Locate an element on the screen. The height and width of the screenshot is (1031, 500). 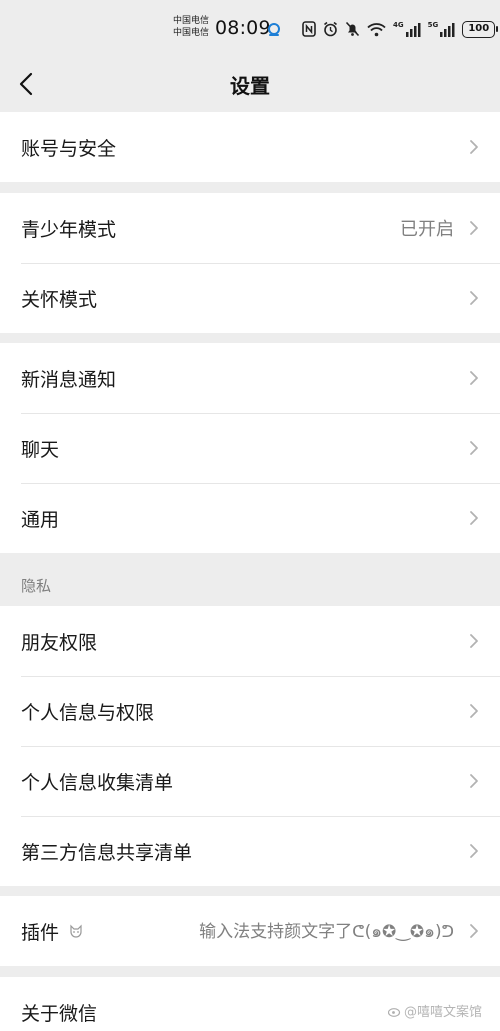
row-account-security: 账号与安全 is located at coordinates (250, 147).